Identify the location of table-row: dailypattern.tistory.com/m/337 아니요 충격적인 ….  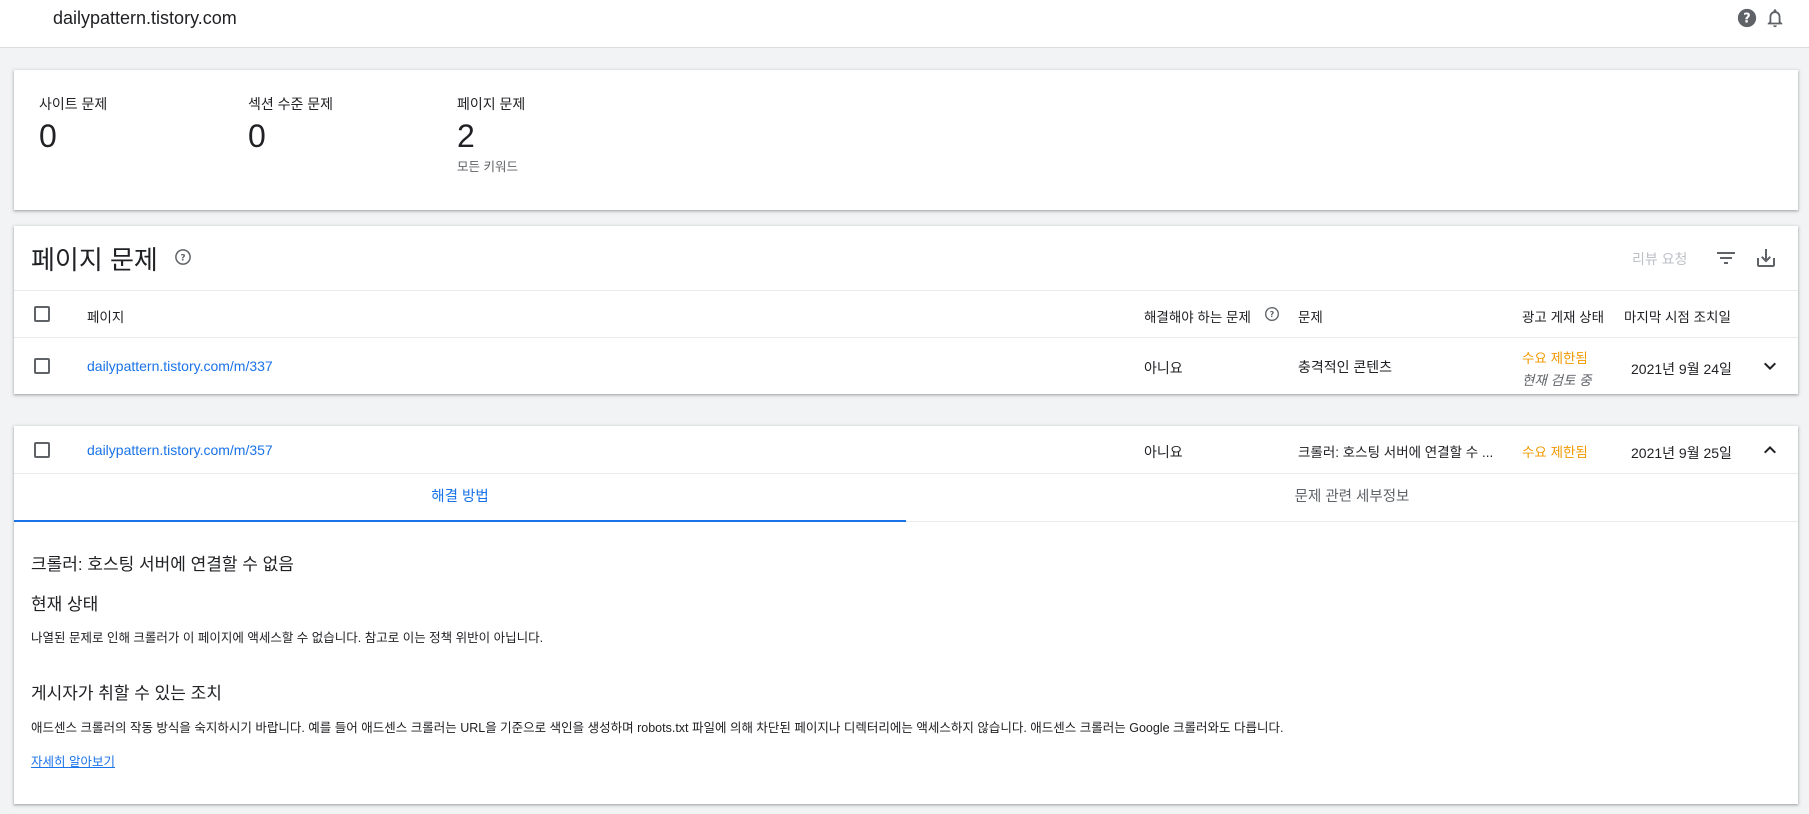
(906, 366).